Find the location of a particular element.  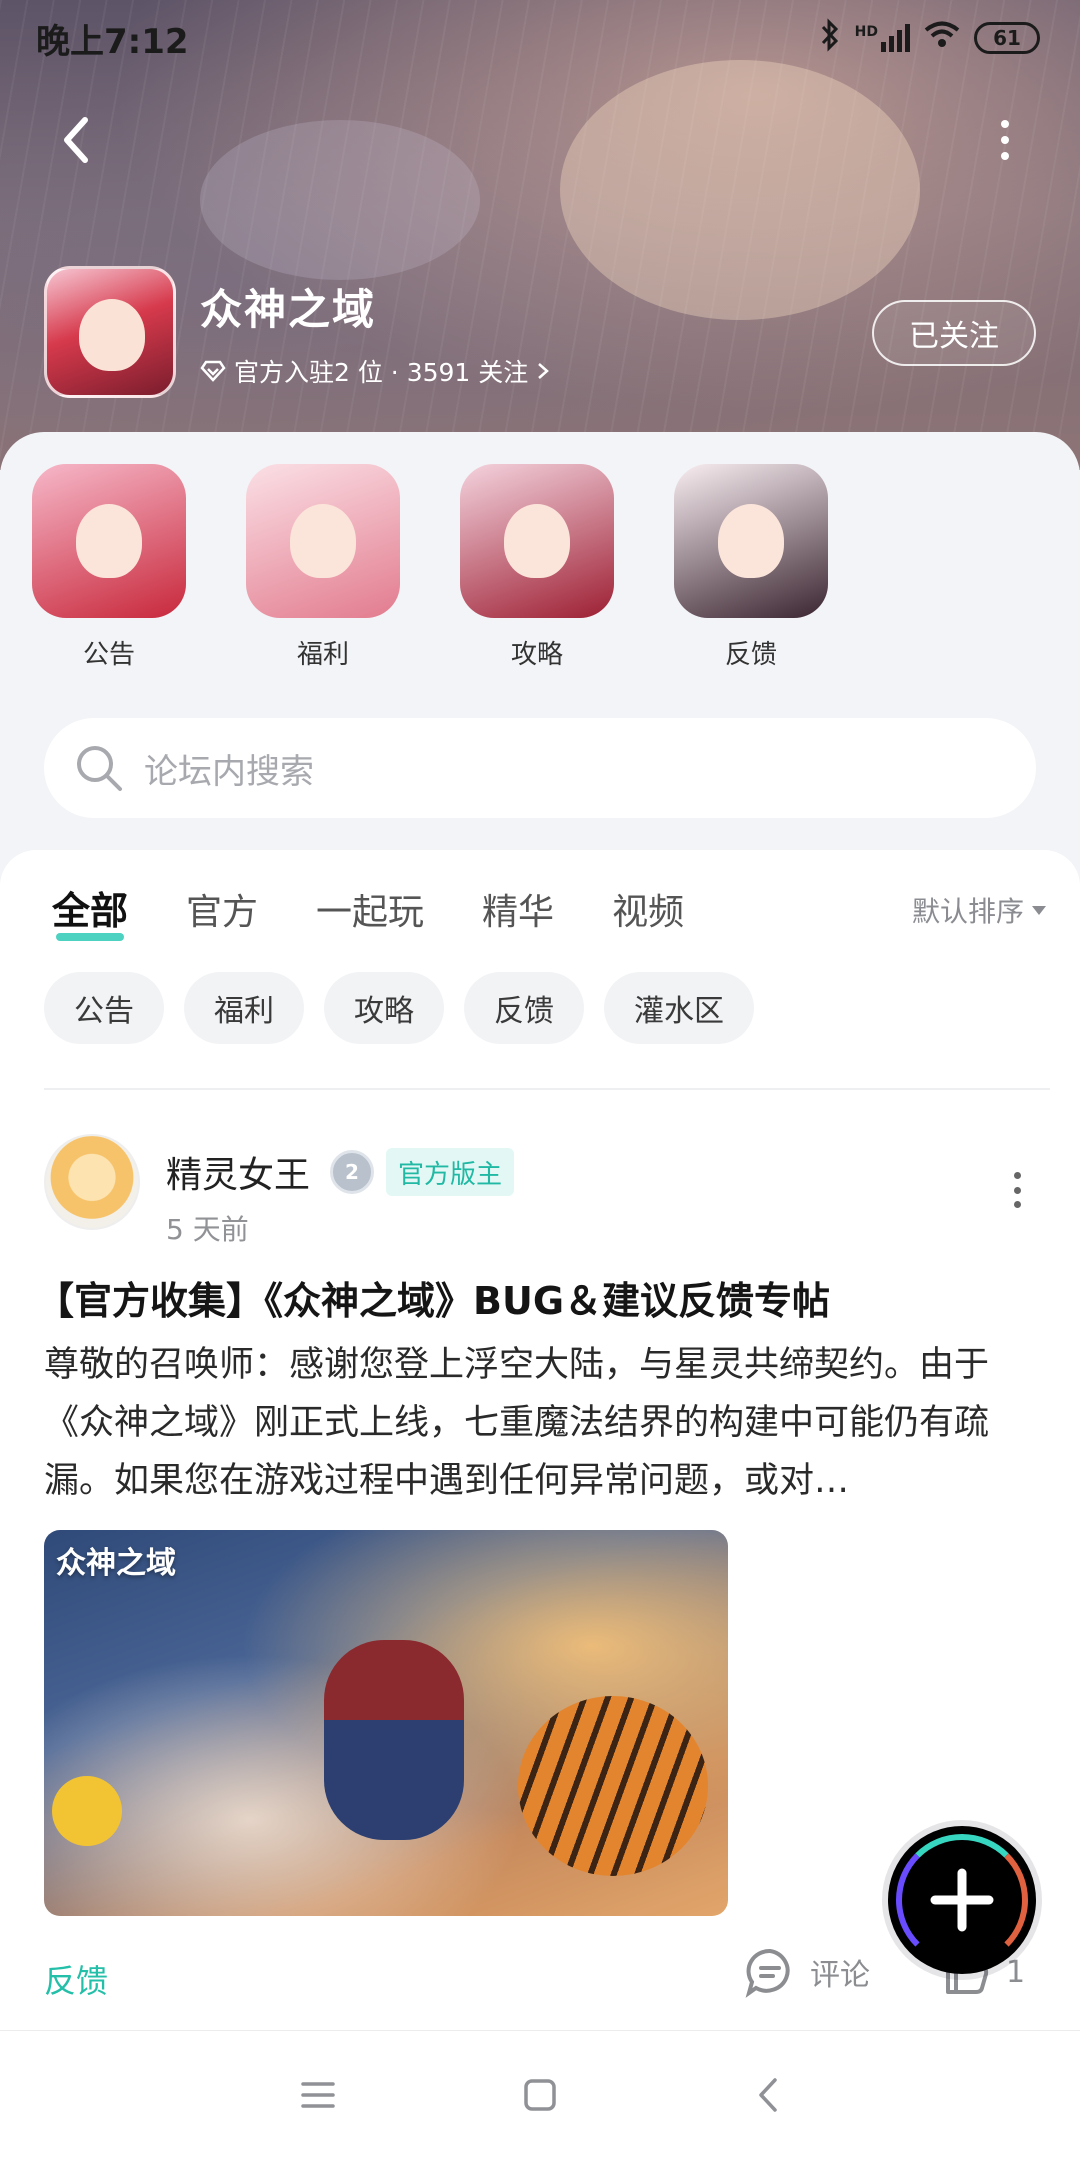

tab-featured: 精华 is located at coordinates (518, 909).